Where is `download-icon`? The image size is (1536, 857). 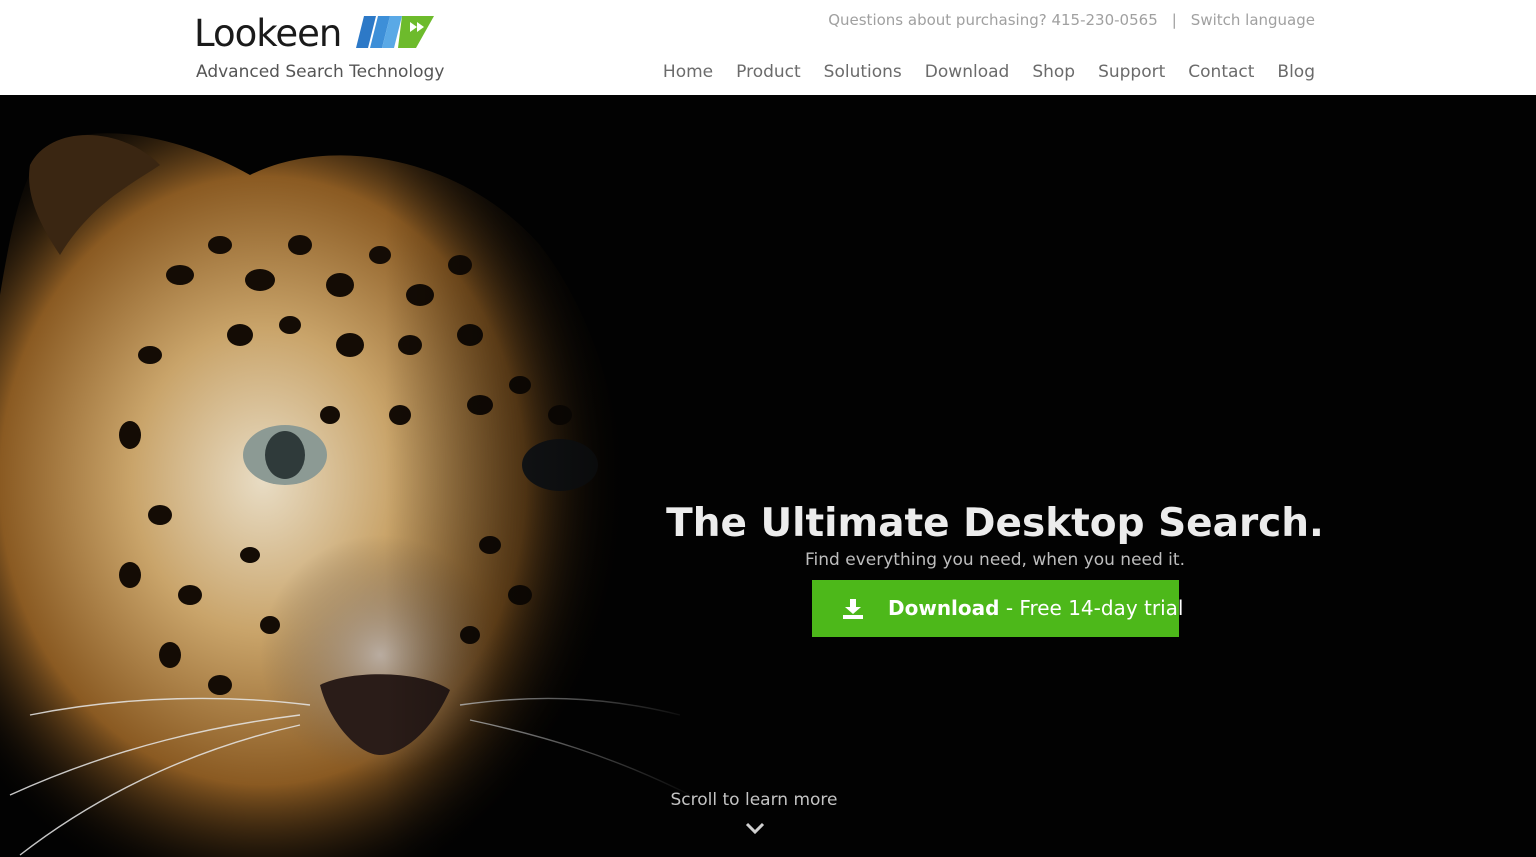 download-icon is located at coordinates (853, 609).